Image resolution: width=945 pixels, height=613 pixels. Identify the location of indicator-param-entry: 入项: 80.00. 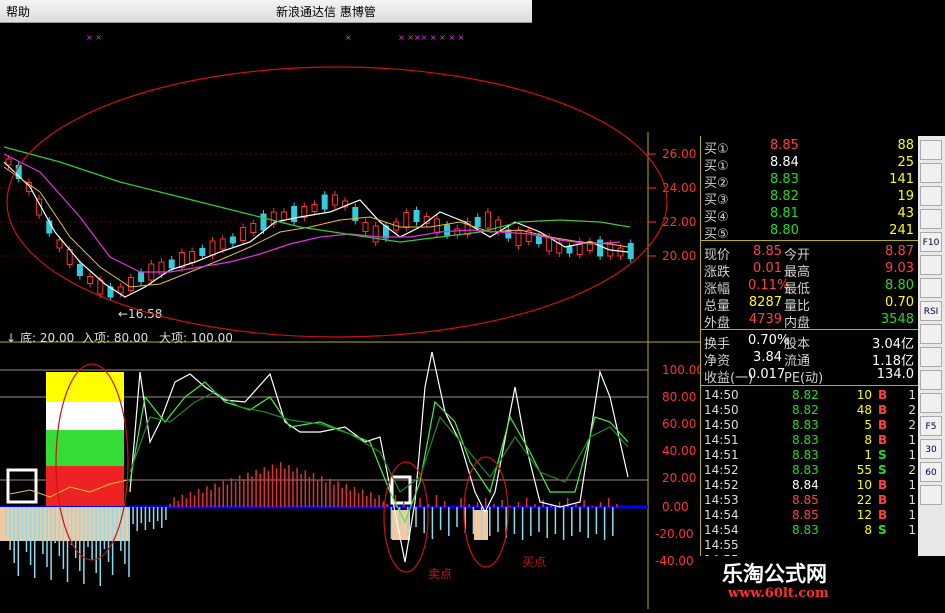
(115, 338).